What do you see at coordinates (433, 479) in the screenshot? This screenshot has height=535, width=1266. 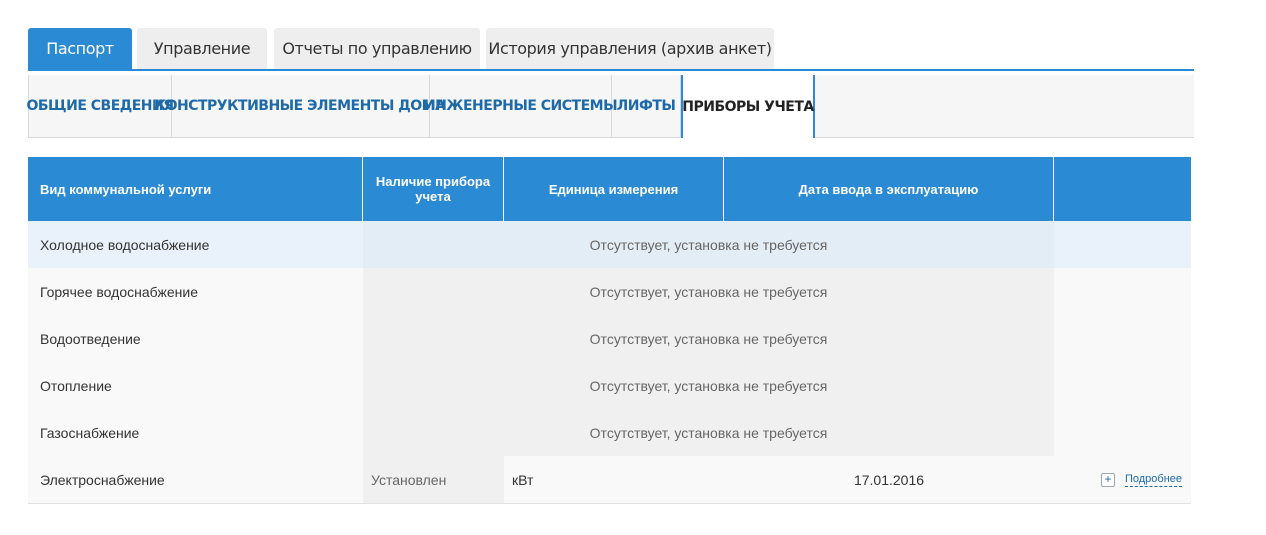 I see `meter-presence: Установлен` at bounding box center [433, 479].